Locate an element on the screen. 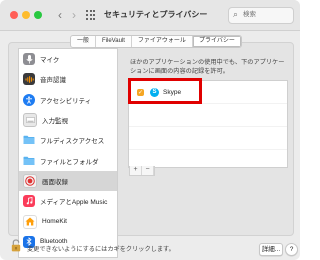 Image resolution: width=320 pixels, height=260 pixels. sidebar-item-accessibility: アクセシビリティ is located at coordinates (68, 100).